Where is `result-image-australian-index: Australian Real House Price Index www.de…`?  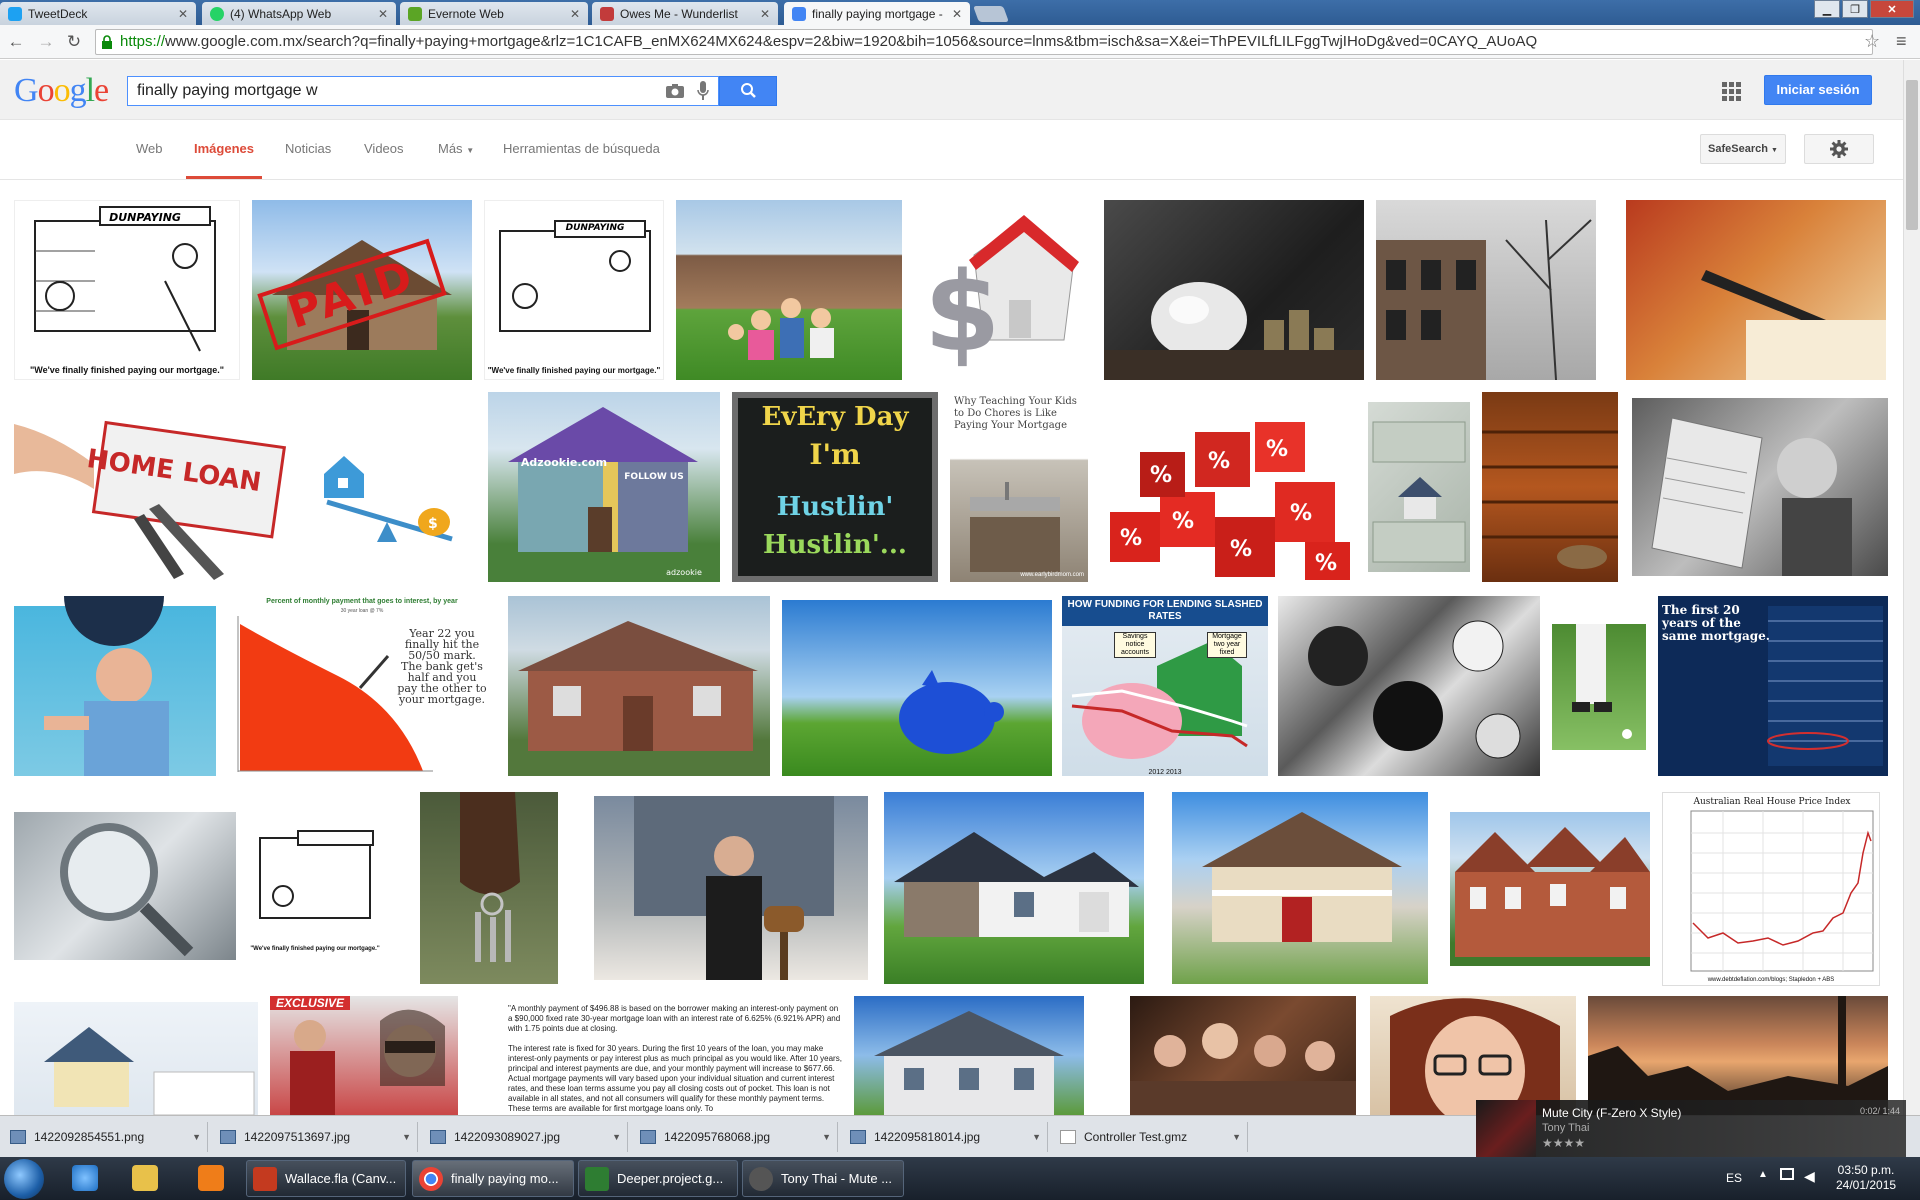 result-image-australian-index: Australian Real House Price Index www.de… is located at coordinates (1771, 889).